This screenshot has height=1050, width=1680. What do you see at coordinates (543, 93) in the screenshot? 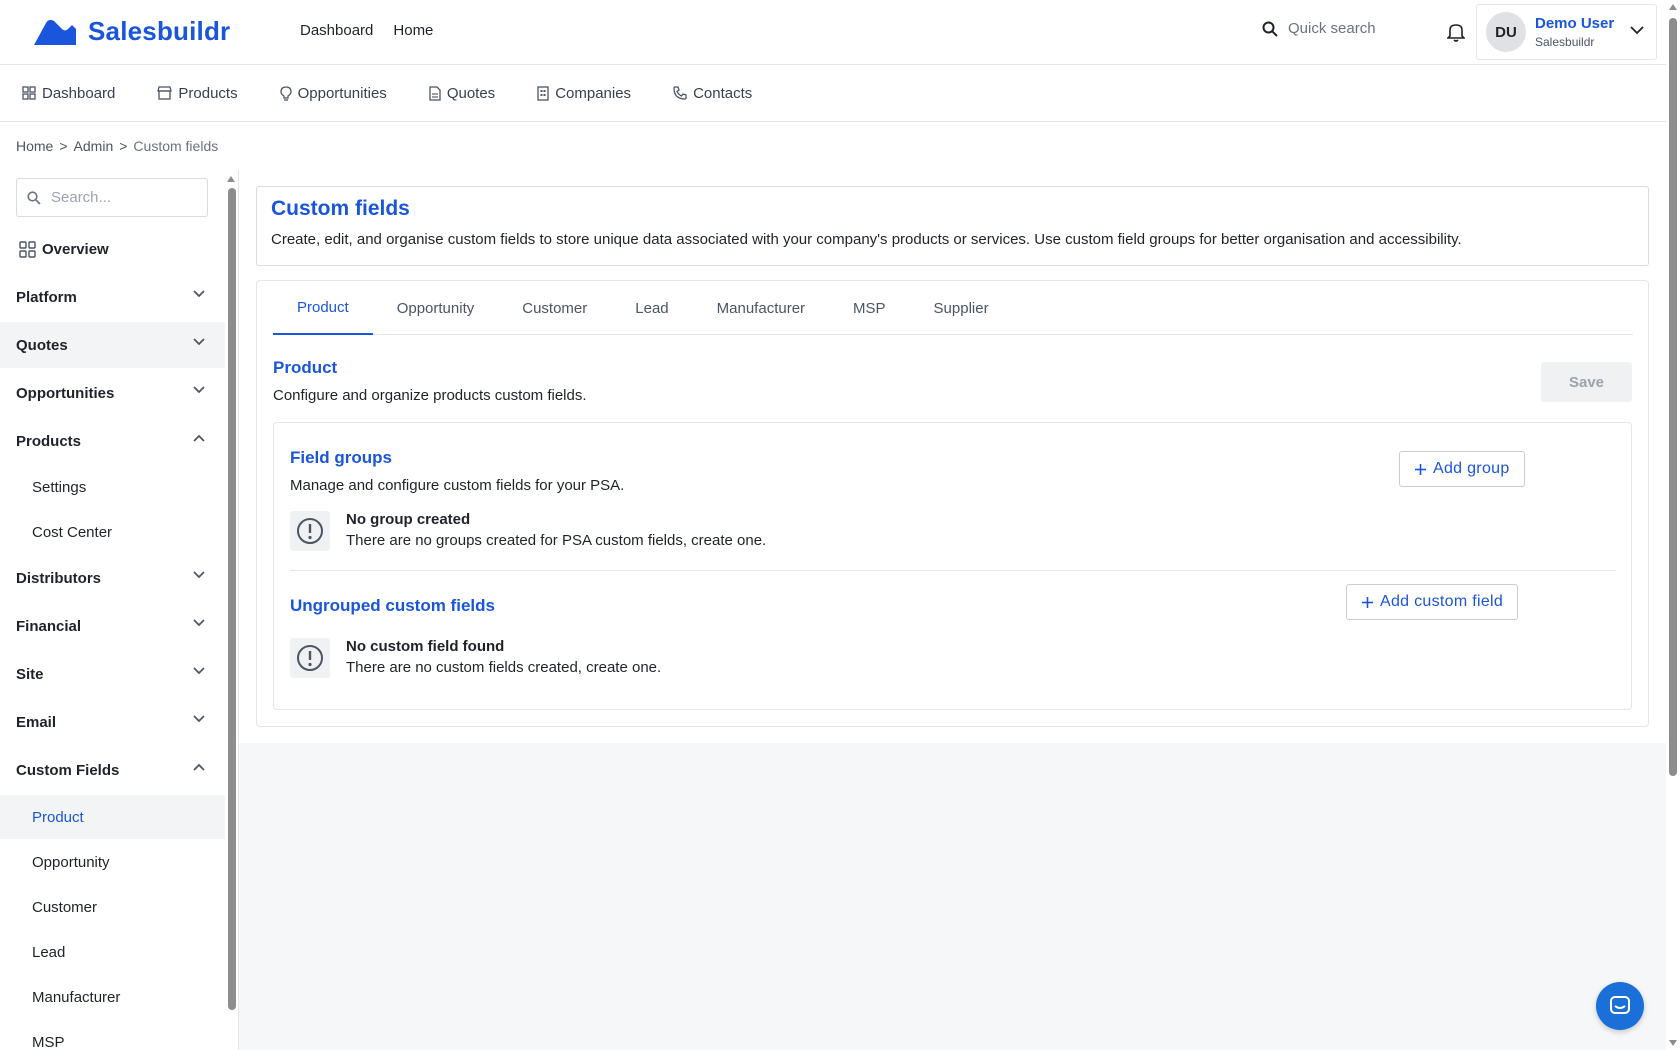
I see `building-icon` at bounding box center [543, 93].